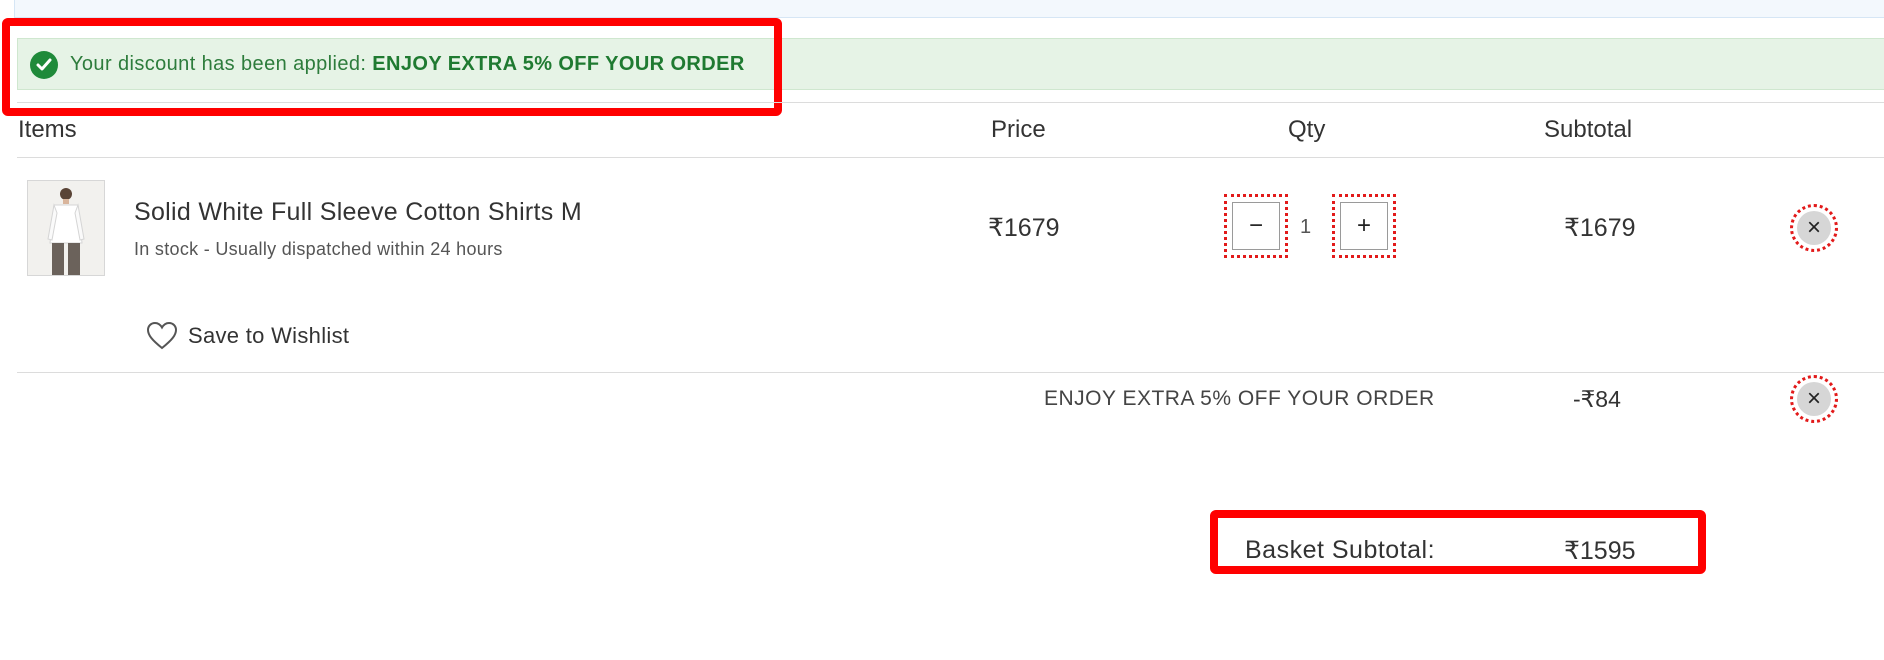 The height and width of the screenshot is (660, 1884). I want to click on column-header-qty: Qty, so click(1307, 129).